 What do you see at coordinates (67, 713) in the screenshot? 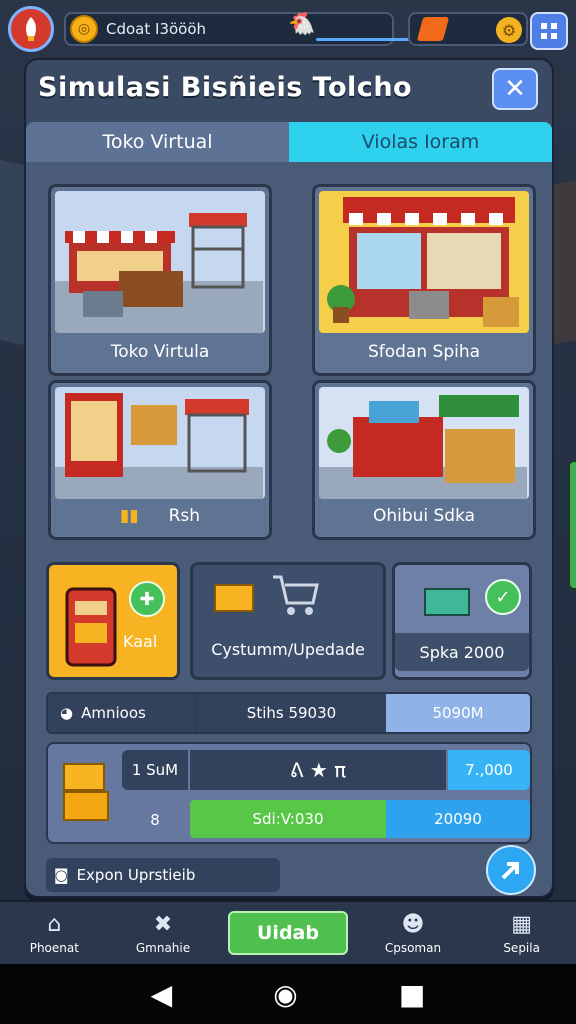
I see `robot-icon: ◕` at bounding box center [67, 713].